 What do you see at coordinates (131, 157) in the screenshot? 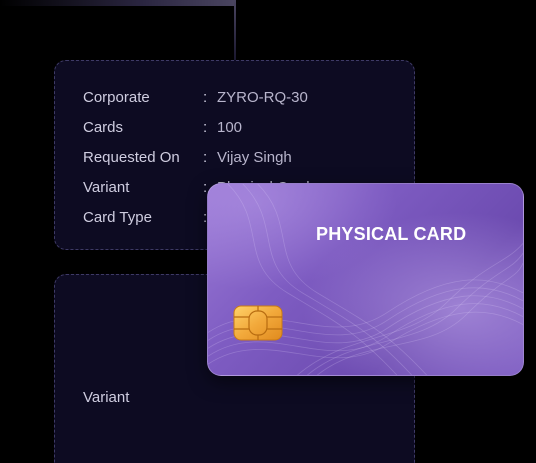
I see `detail-label: Requested On` at bounding box center [131, 157].